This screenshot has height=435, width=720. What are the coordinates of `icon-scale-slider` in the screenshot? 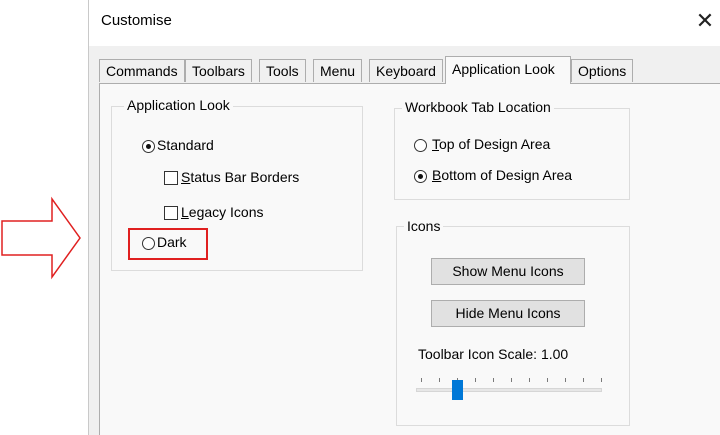 It's located at (509, 389).